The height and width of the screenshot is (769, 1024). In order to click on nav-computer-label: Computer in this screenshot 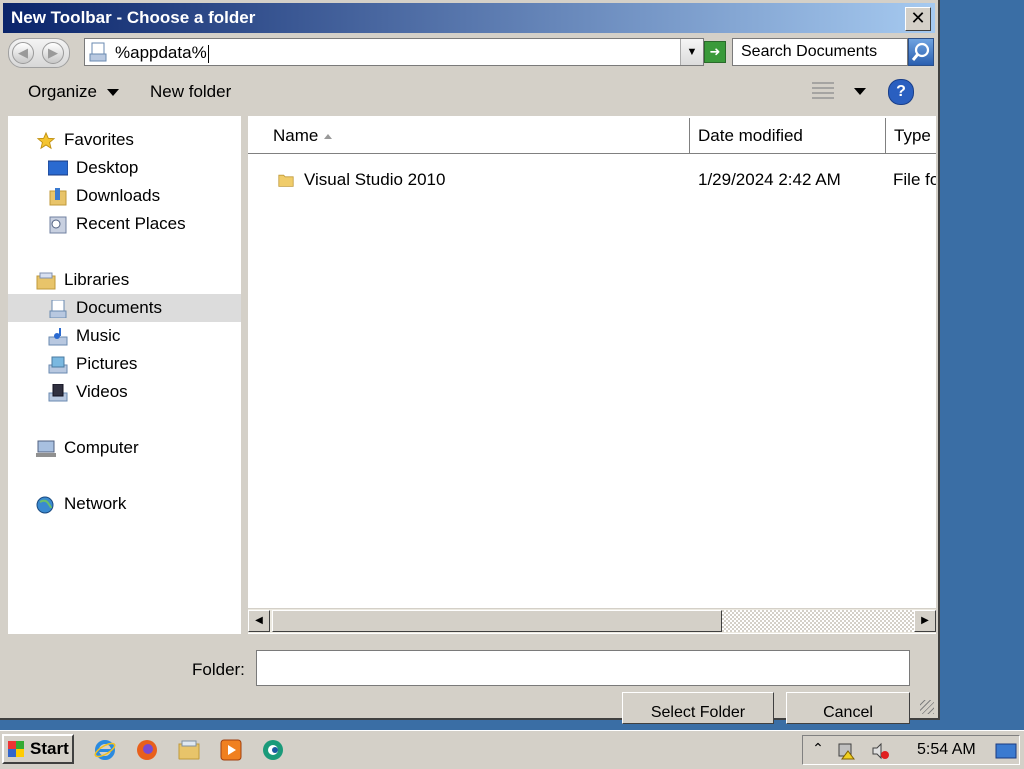, I will do `click(101, 447)`.